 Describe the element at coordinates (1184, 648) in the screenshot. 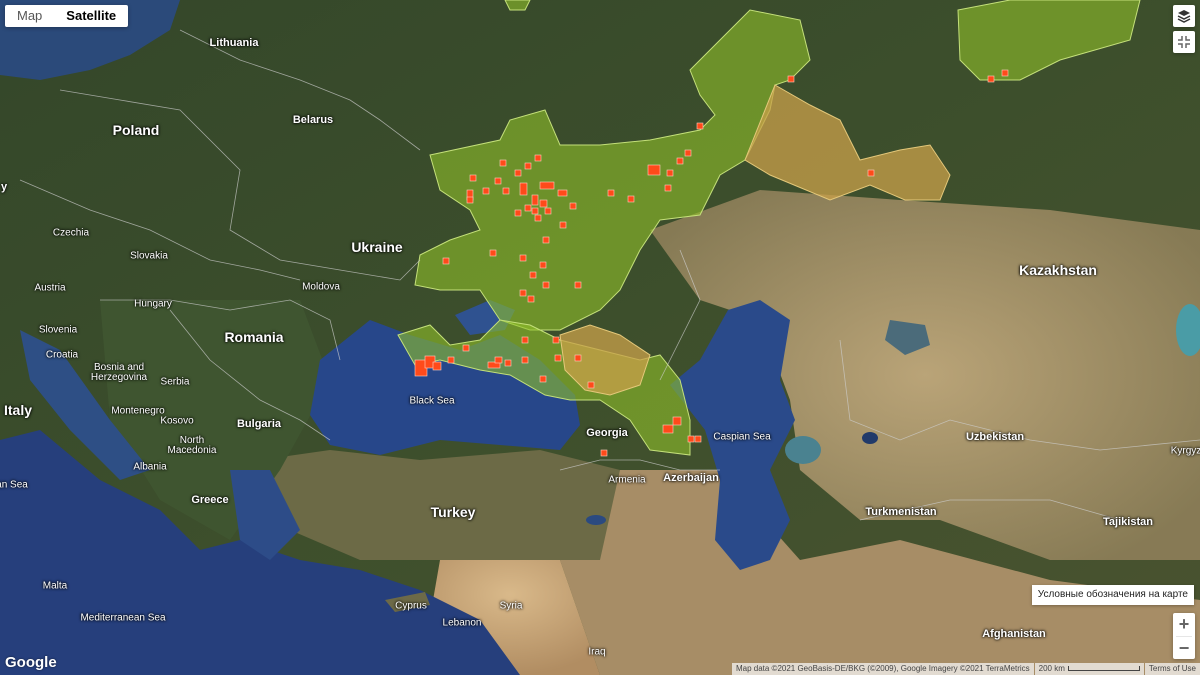

I see `zoom-out-button: −` at that location.